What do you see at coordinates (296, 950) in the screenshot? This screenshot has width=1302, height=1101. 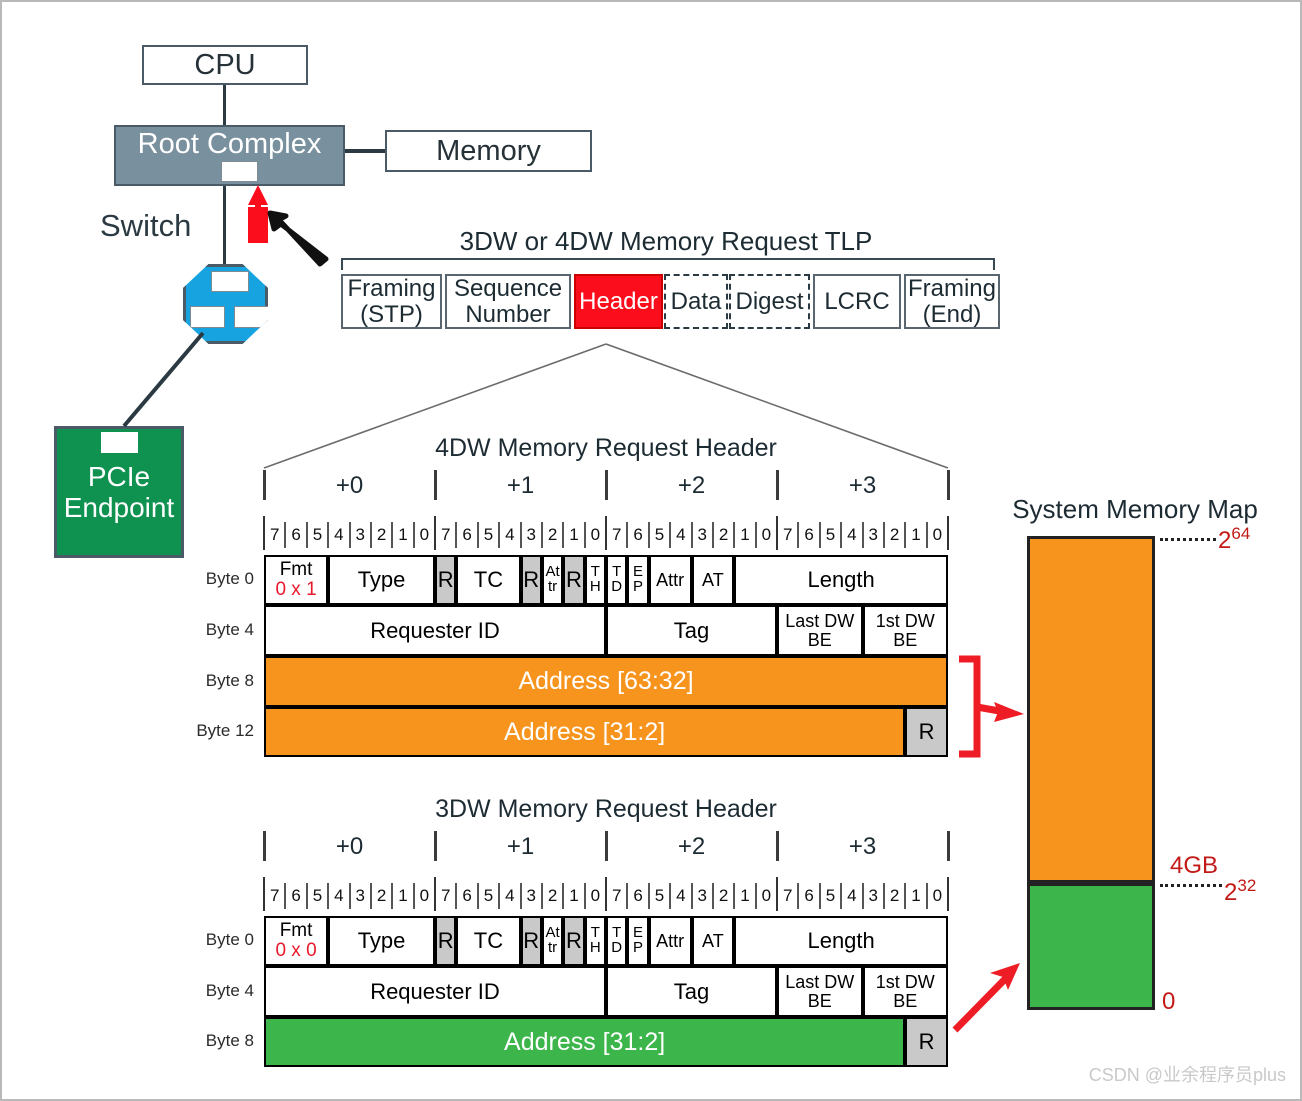 I see `fmt-value: 0 x 0` at bounding box center [296, 950].